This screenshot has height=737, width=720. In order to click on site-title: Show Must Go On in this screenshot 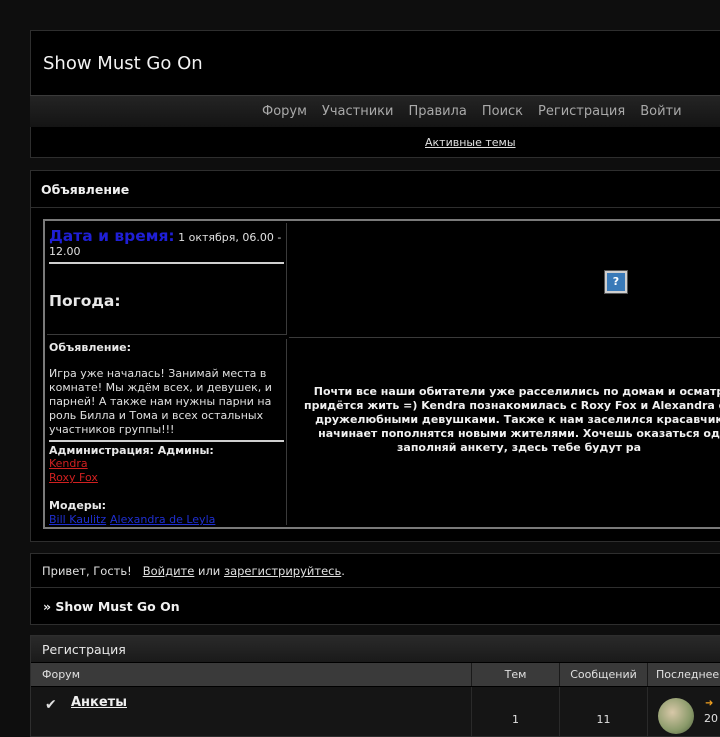, I will do `click(123, 63)`.